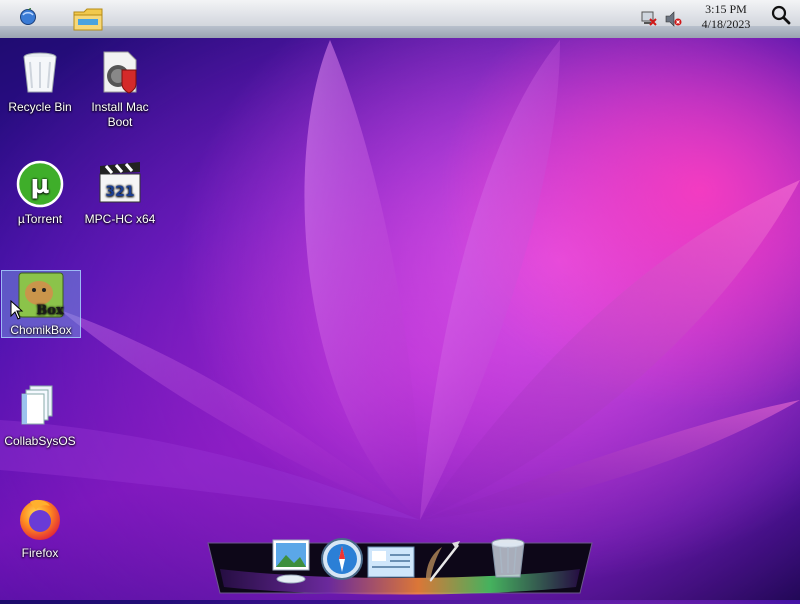  I want to click on desktop-icon-label: Recycle Bin, so click(40, 107).